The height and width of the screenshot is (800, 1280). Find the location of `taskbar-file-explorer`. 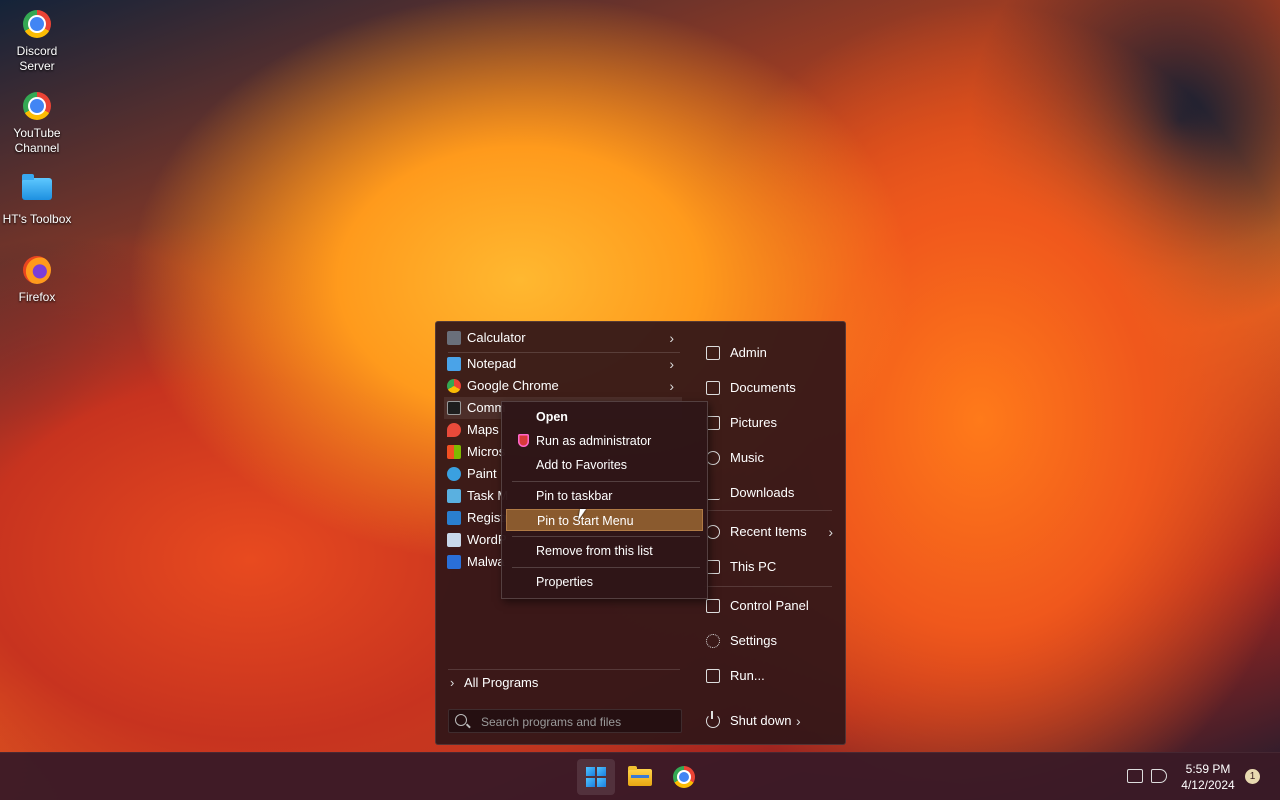

taskbar-file-explorer is located at coordinates (640, 777).